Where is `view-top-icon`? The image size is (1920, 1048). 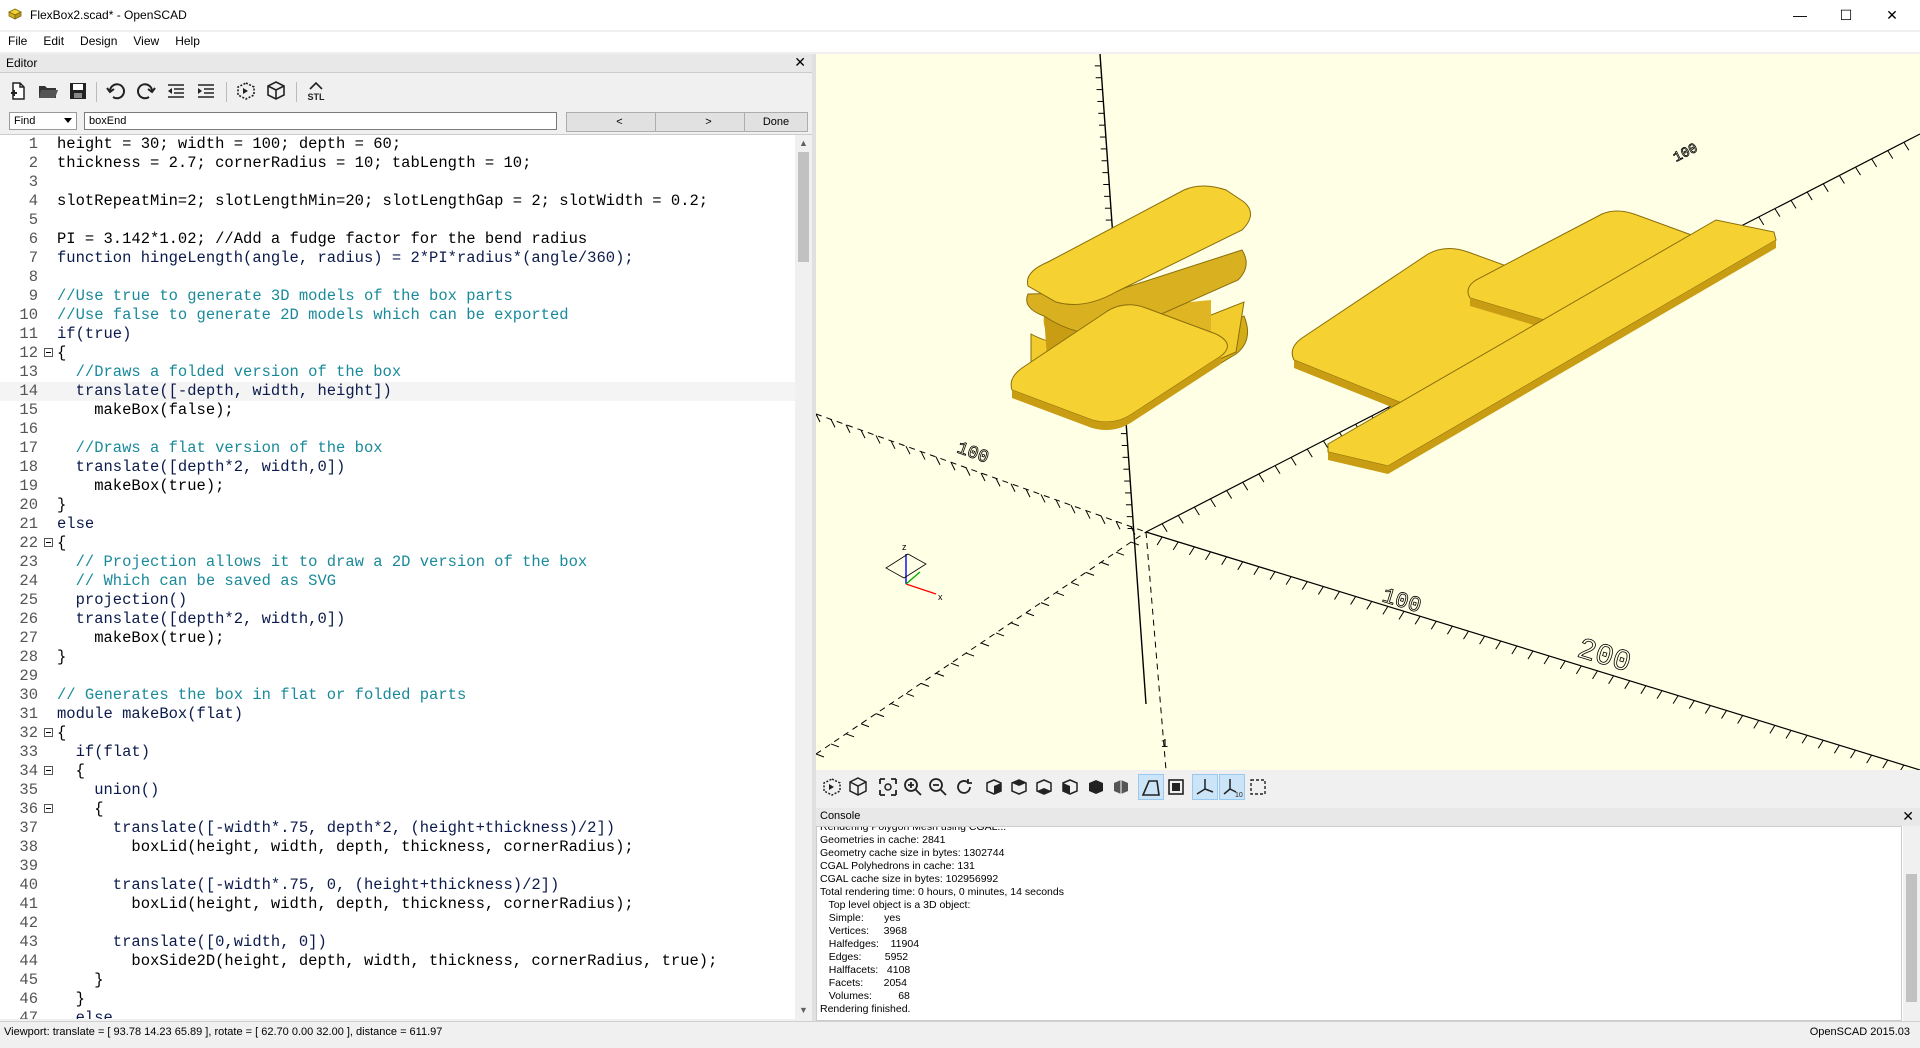
view-top-icon is located at coordinates (1019, 787).